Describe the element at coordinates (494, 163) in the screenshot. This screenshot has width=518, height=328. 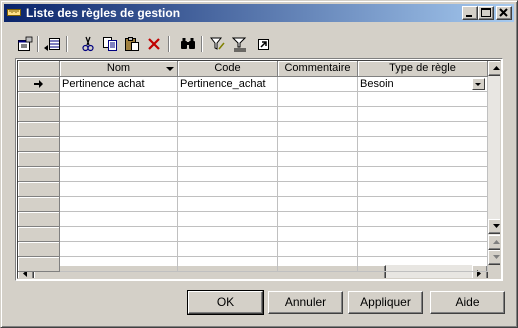
I see `vertical-scrollbar` at that location.